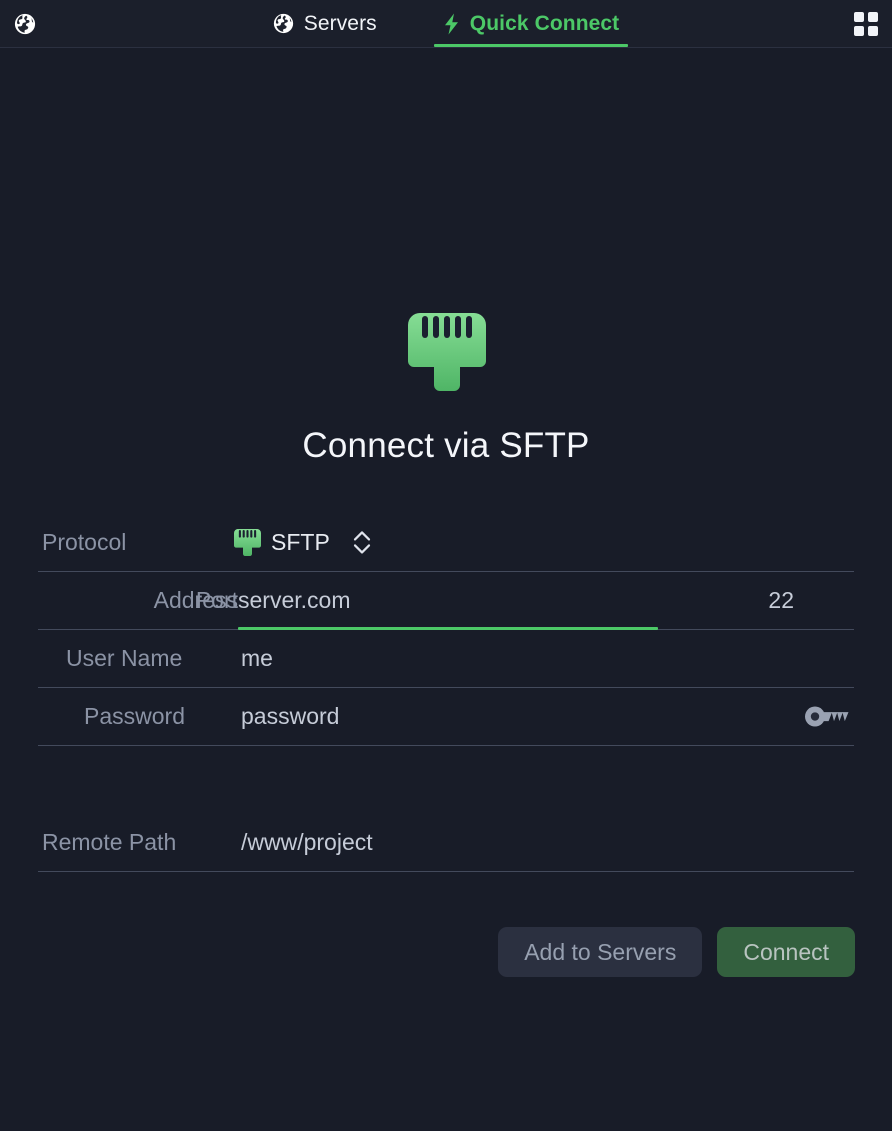 Image resolution: width=892 pixels, height=1131 pixels. I want to click on form-row-address: Address server.com Port 22, so click(446, 601).